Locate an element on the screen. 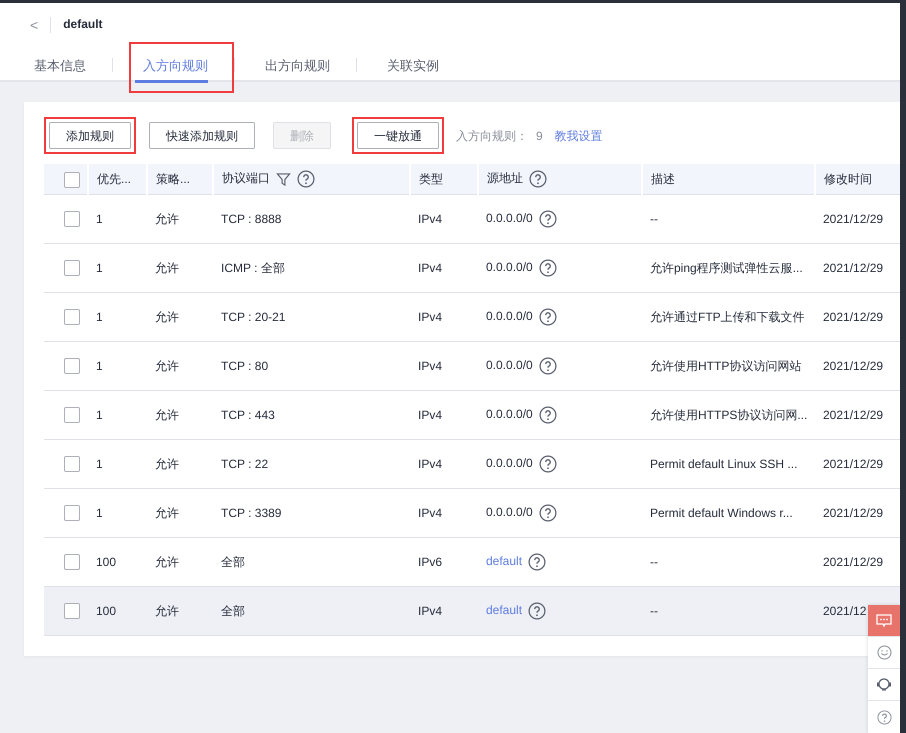  tab: 基本信息 is located at coordinates (60, 67).